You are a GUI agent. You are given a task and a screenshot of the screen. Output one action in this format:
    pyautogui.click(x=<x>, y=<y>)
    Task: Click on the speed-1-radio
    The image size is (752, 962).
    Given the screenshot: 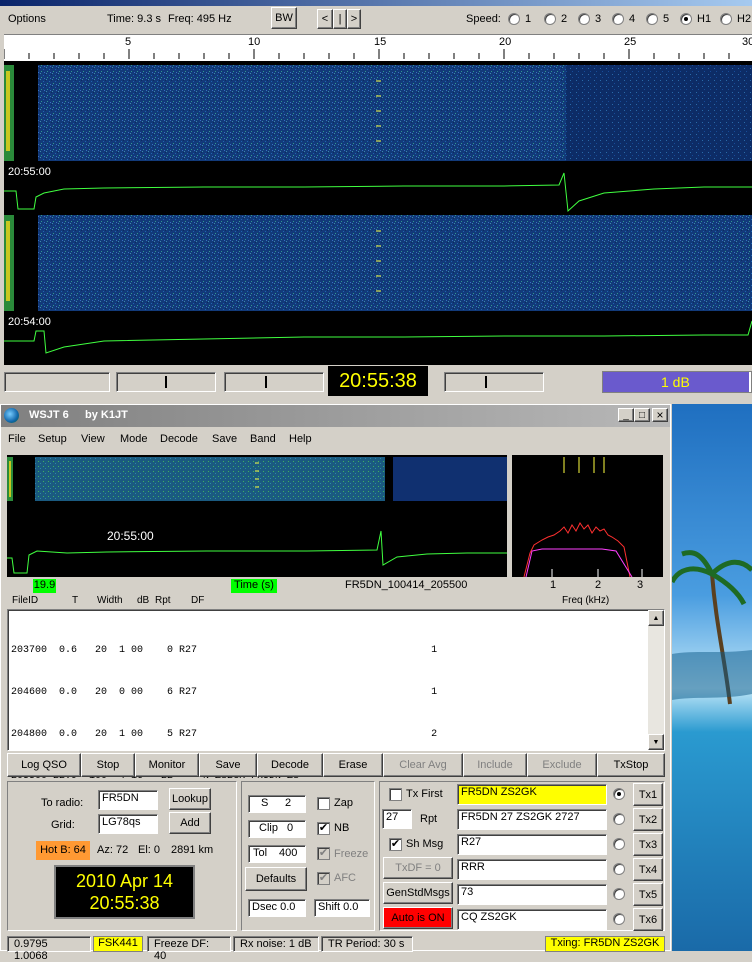 What is the action you would take?
    pyautogui.click(x=514, y=19)
    